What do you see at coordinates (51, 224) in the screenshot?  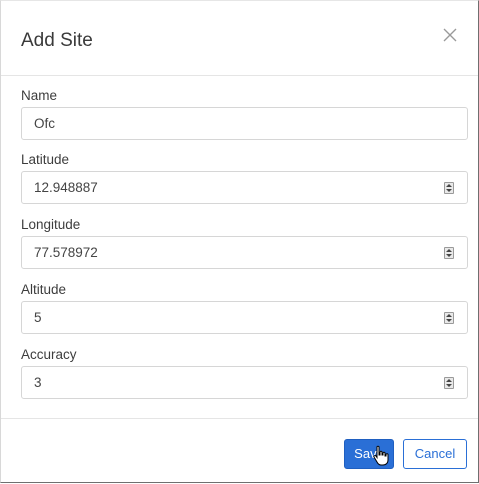 I see `longitude-label: Longitude` at bounding box center [51, 224].